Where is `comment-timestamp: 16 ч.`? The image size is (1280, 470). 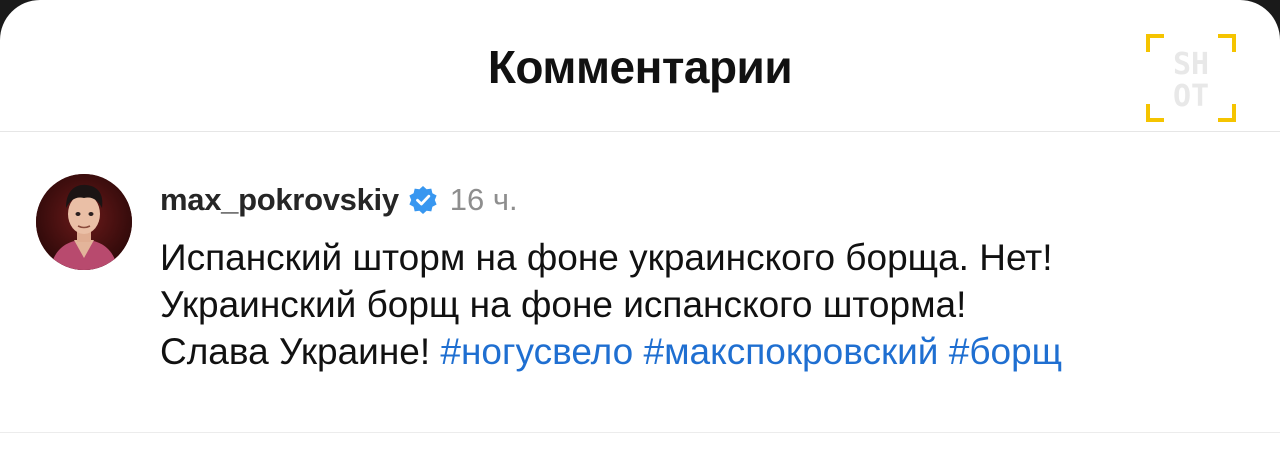 comment-timestamp: 16 ч. is located at coordinates (483, 199).